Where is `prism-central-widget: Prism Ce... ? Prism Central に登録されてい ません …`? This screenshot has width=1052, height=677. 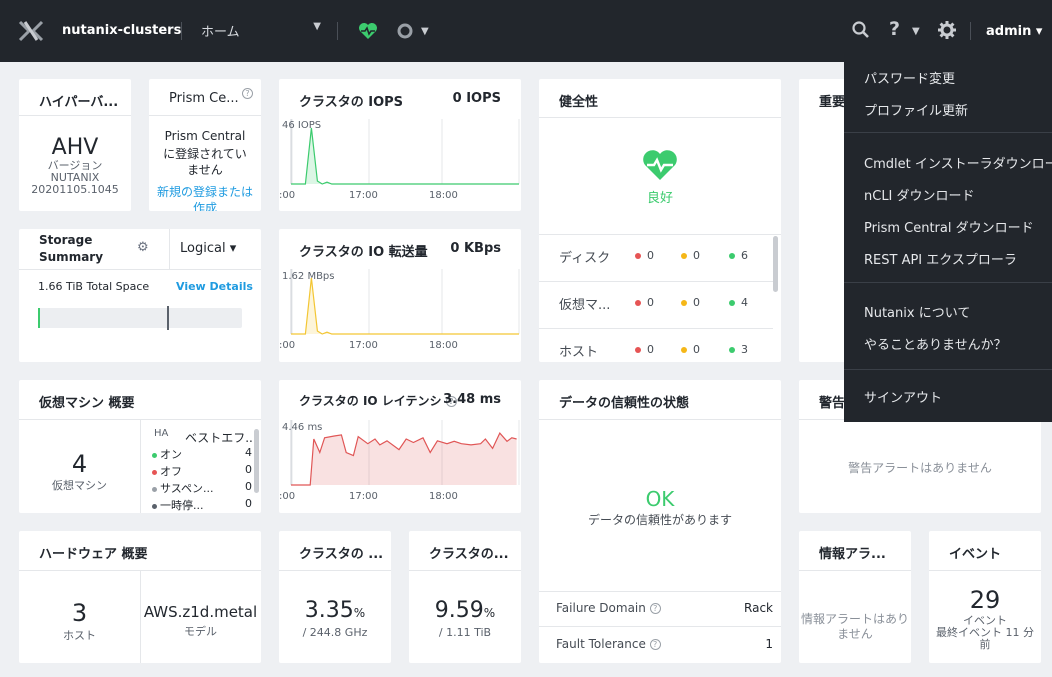
prism-central-widget: Prism Ce... ? Prism Central に登録されてい ません … is located at coordinates (205, 145).